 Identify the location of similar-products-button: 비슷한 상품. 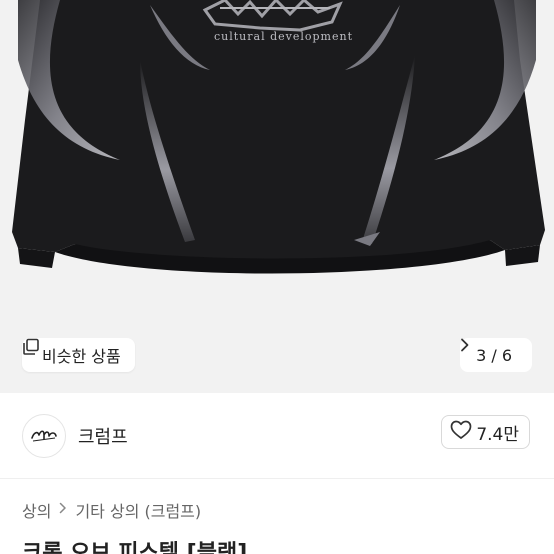
(78, 355).